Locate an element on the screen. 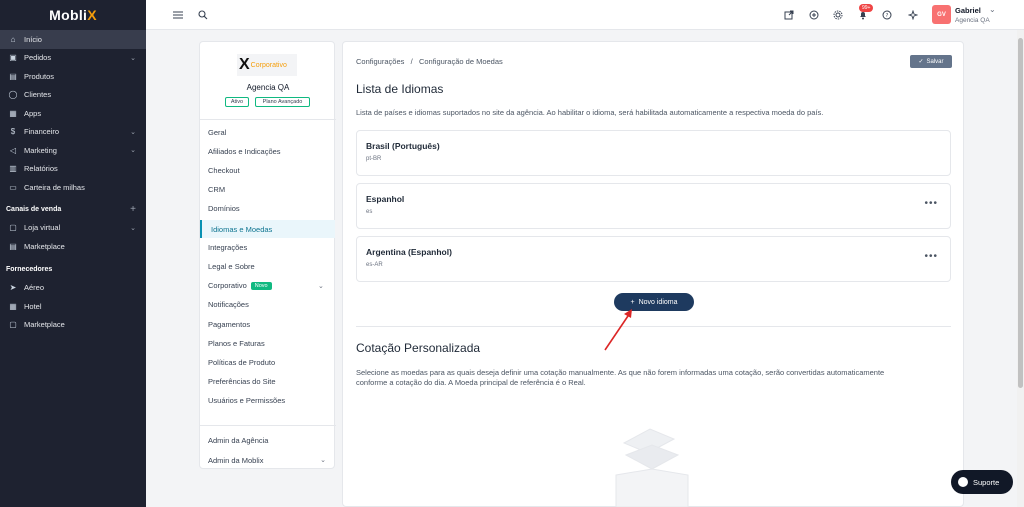 This screenshot has width=1024, height=507. chart-icon: ▥ is located at coordinates (13, 169).